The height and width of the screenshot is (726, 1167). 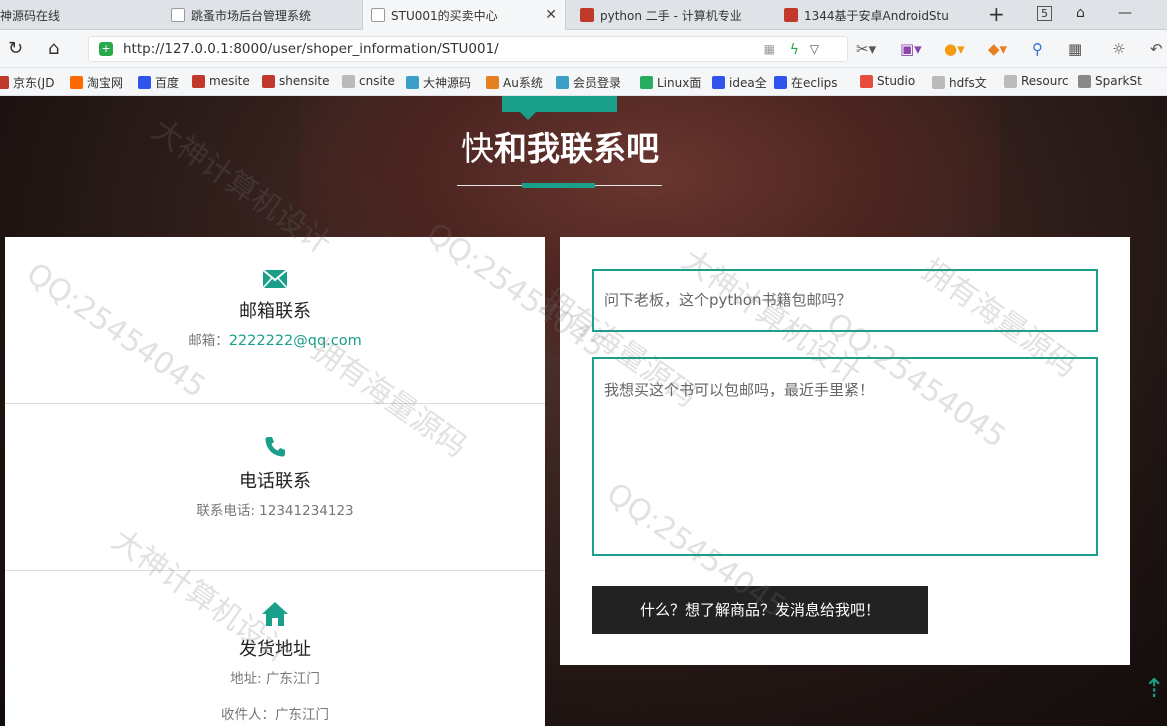 I want to click on bookmark-label: mesite, so click(x=229, y=81).